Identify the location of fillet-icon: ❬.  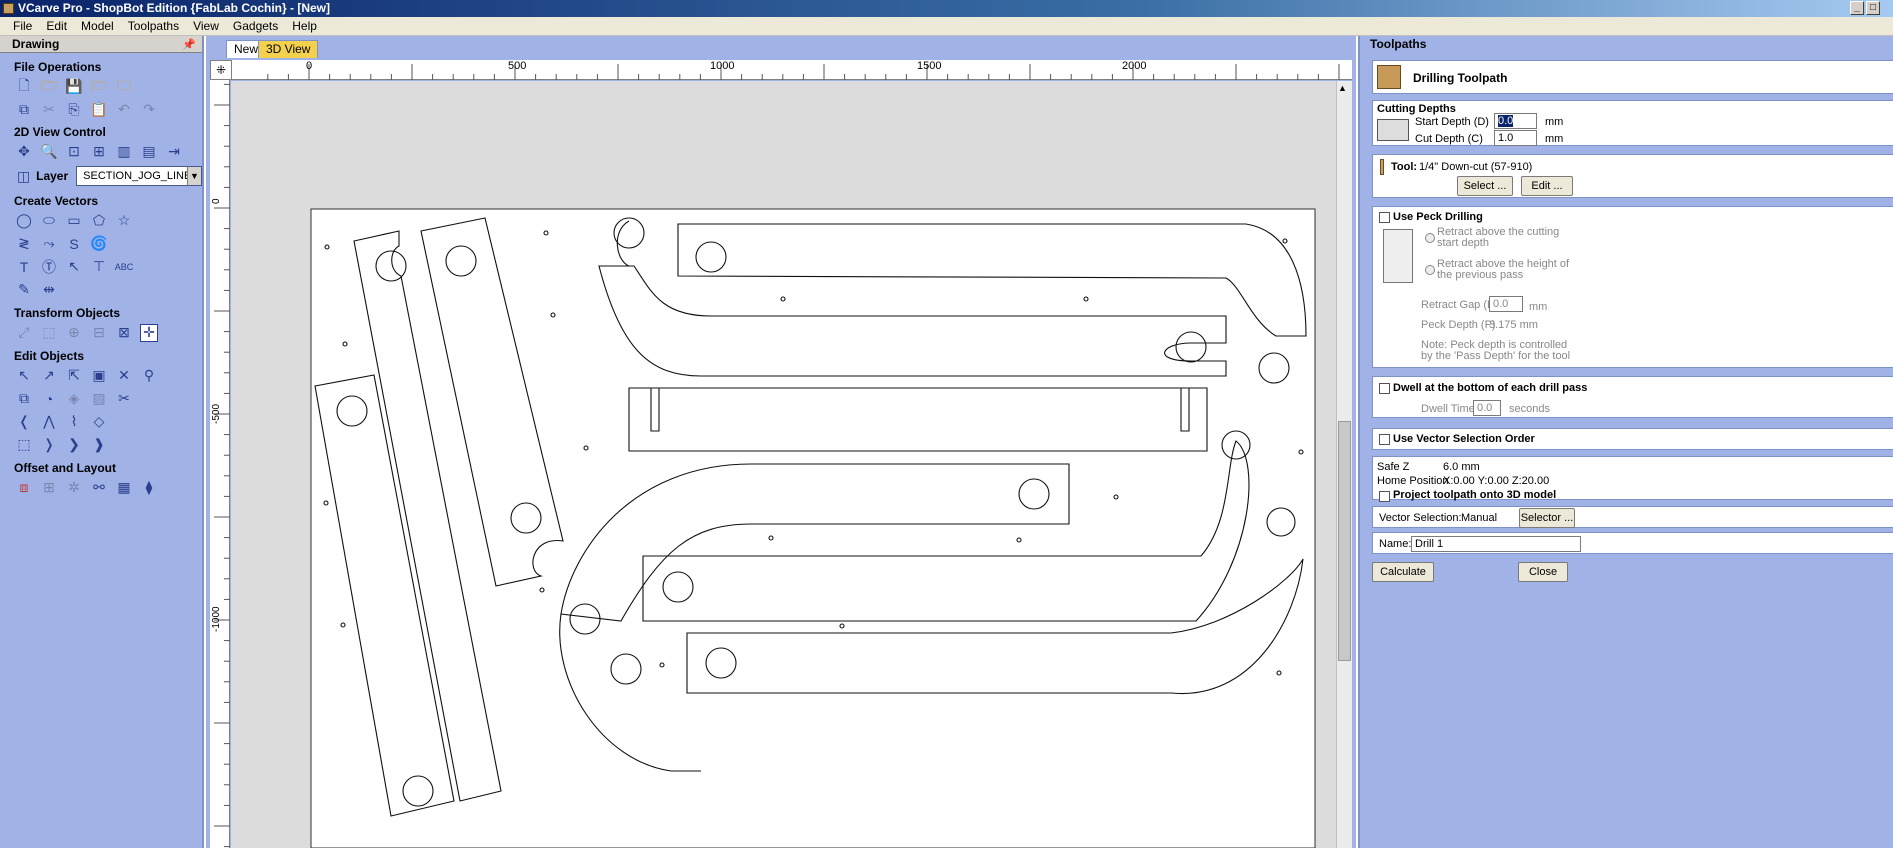
(24, 422).